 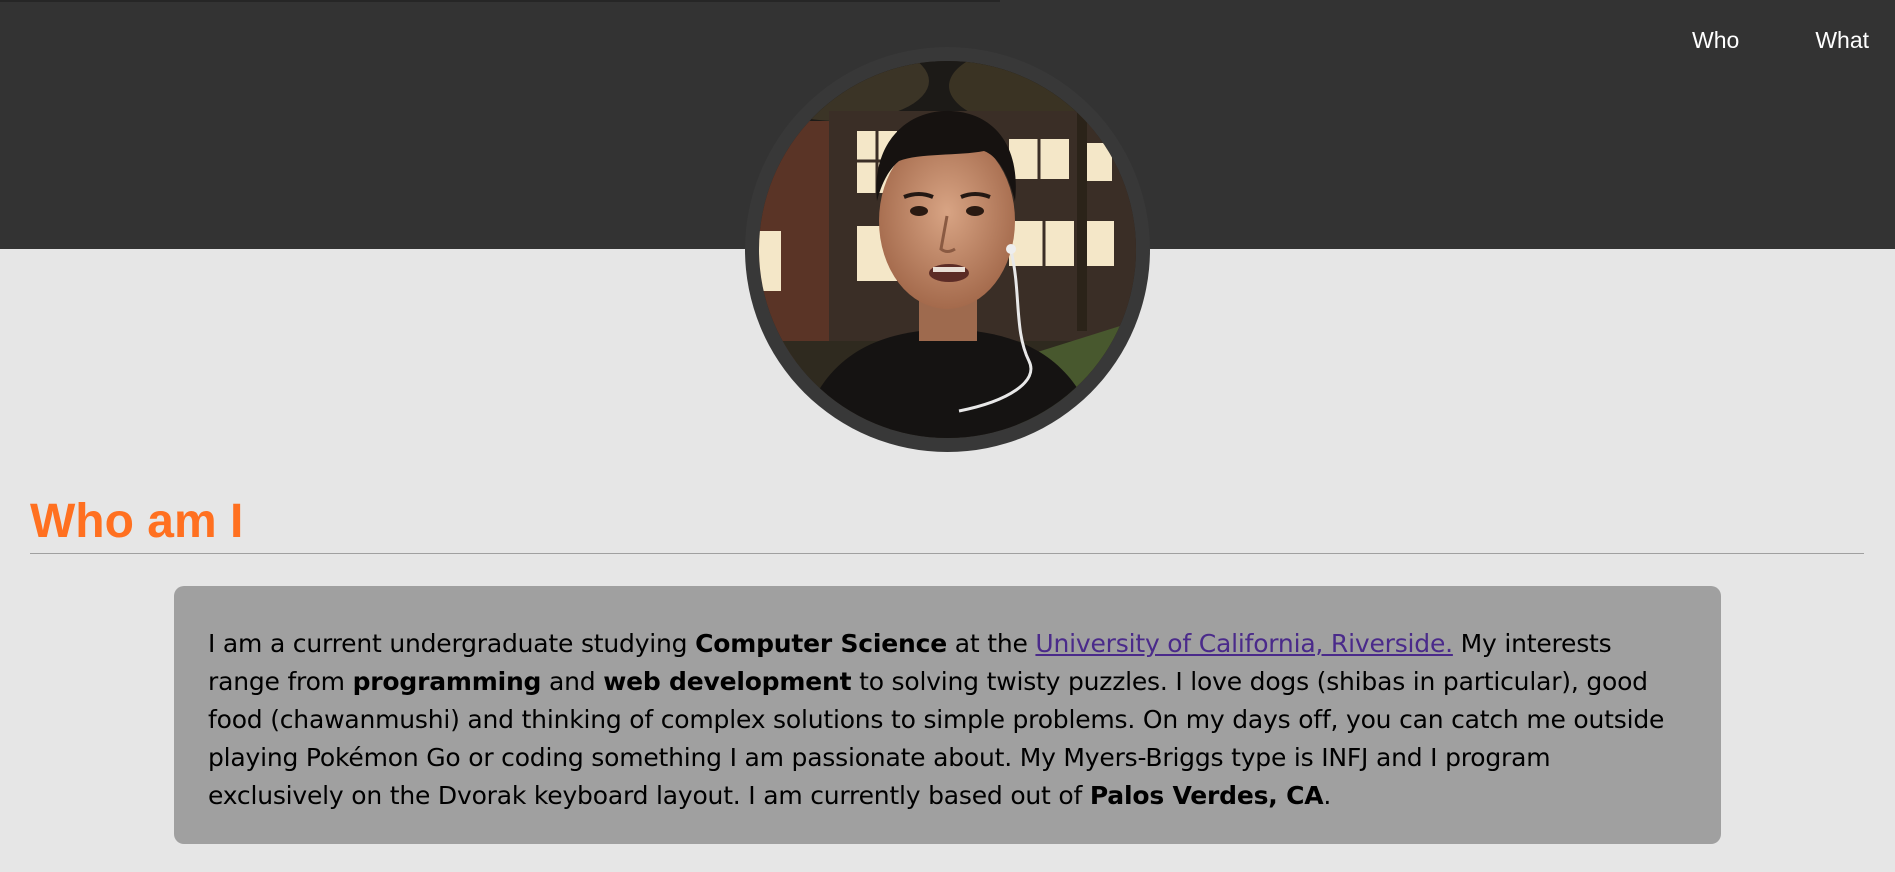 What do you see at coordinates (447, 681) in the screenshot?
I see `bio-highlight-programming: programming` at bounding box center [447, 681].